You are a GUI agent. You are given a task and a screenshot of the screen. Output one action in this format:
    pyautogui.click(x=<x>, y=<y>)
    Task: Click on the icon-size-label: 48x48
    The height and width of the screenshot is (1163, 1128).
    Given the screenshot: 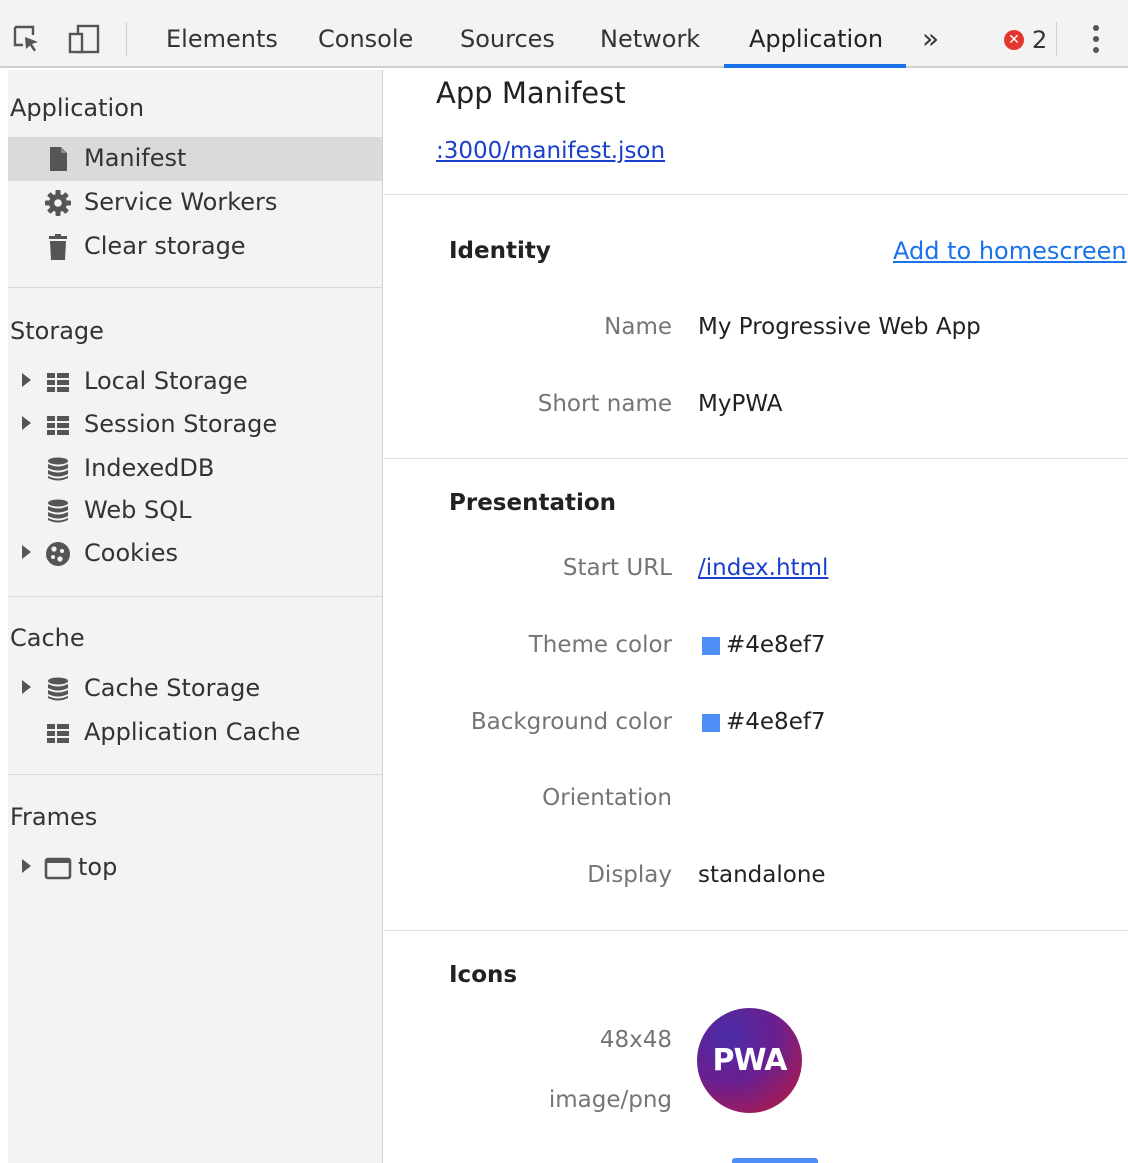 What is the action you would take?
    pyautogui.click(x=635, y=1040)
    